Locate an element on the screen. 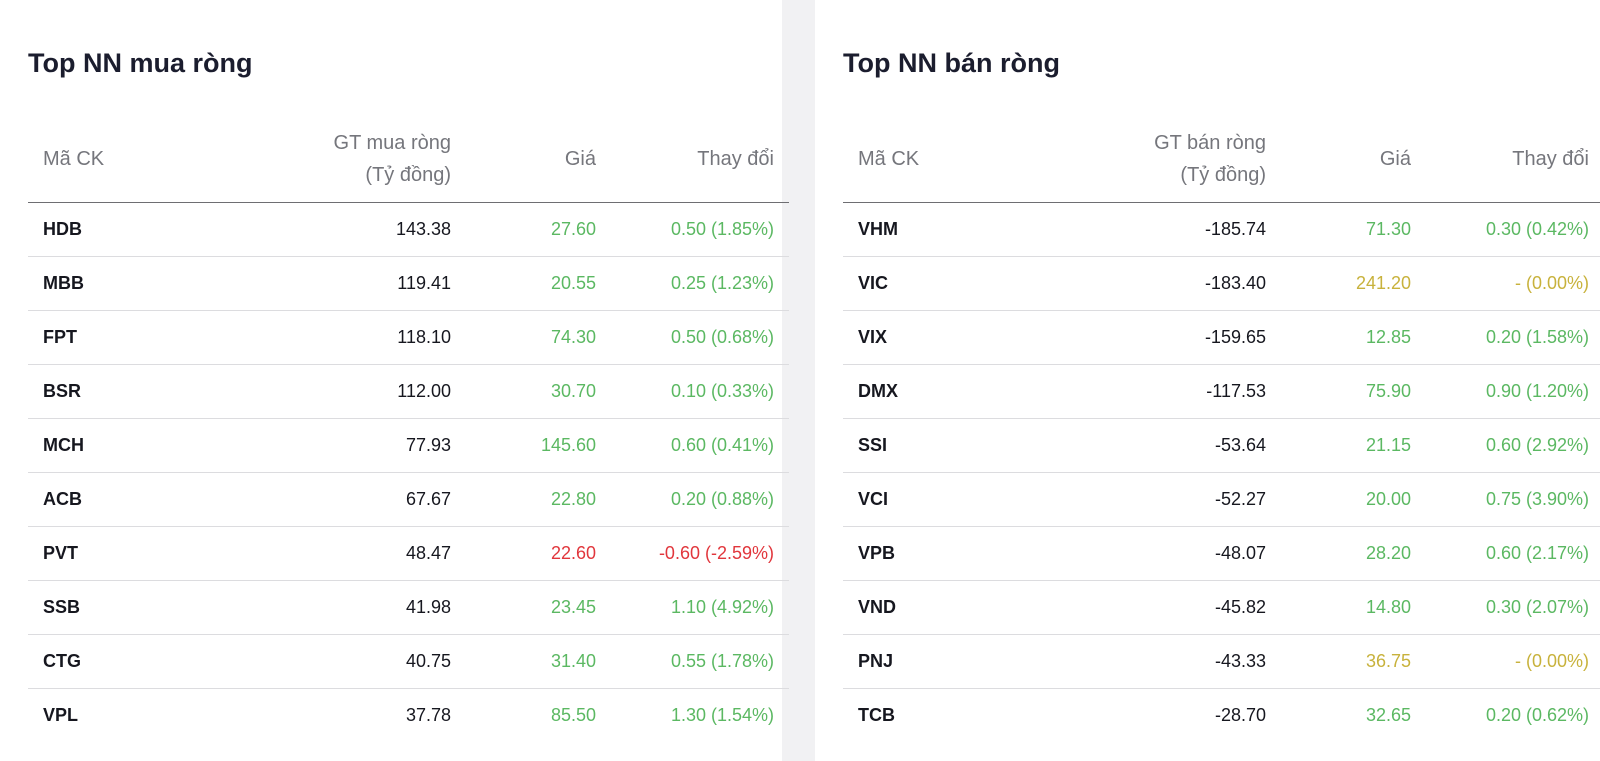  table-row: SSB 41.98 23.45 1.10 (4.92%) is located at coordinates (408, 607).